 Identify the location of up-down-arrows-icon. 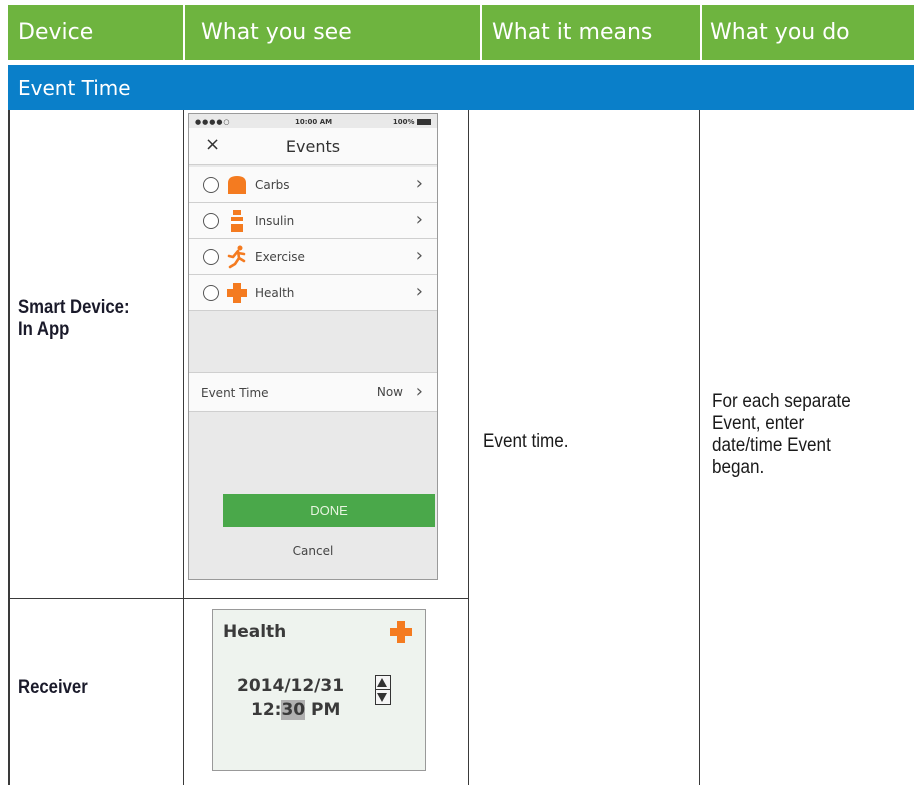
(383, 690).